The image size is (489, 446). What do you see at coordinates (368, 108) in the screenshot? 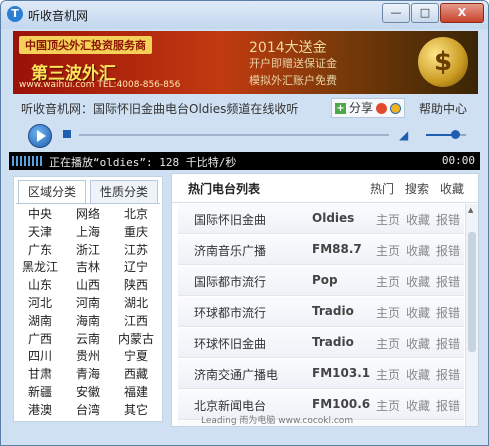
I see `share-button: + 分享` at bounding box center [368, 108].